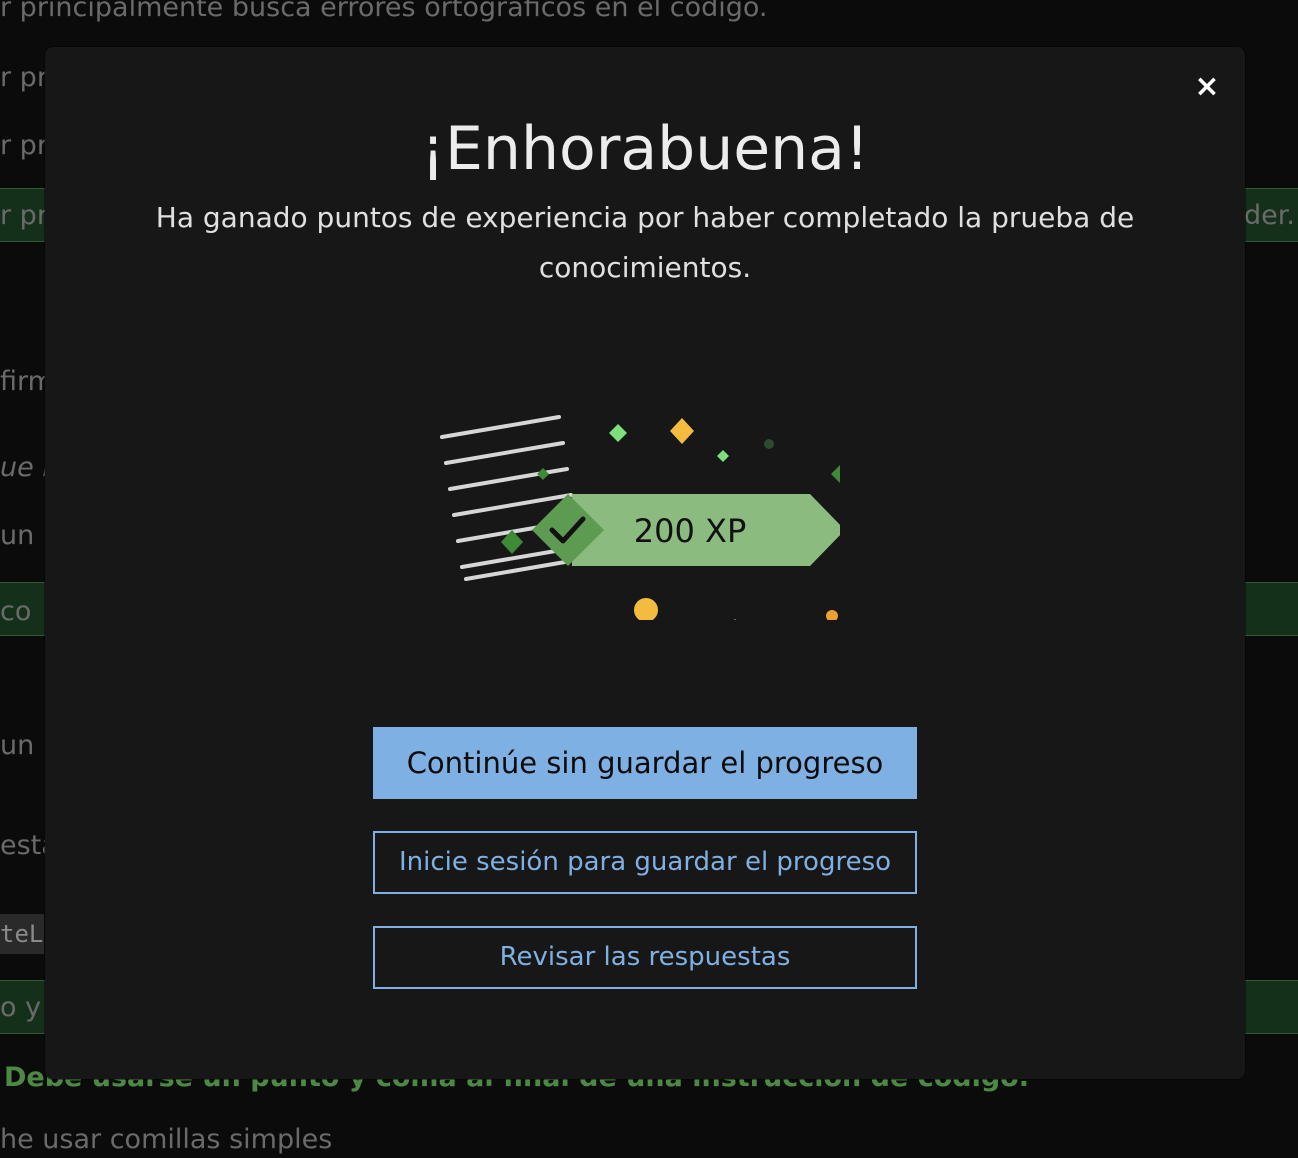  I want to click on bg-text-line: o y, so click(21, 1007).